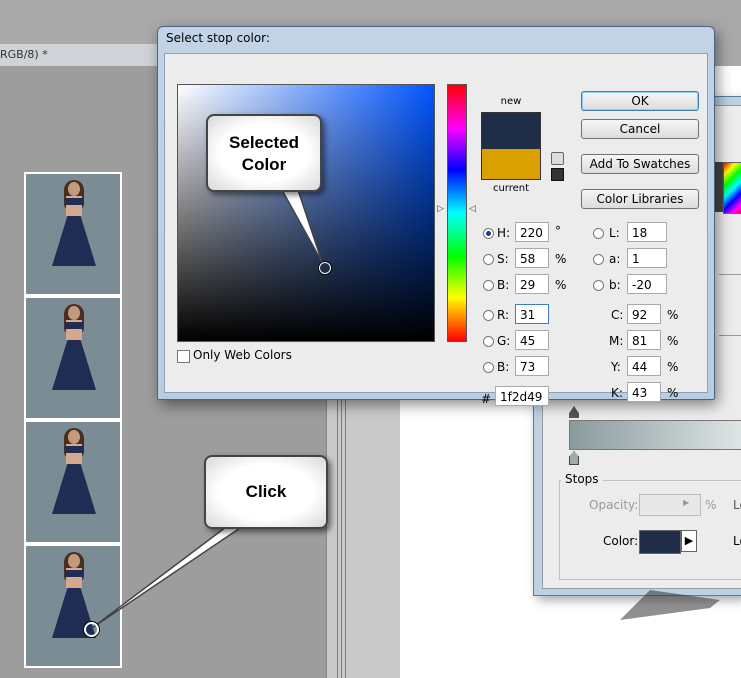 The image size is (741, 678). What do you see at coordinates (264, 153) in the screenshot?
I see `selected-color-callout: Selected Color` at bounding box center [264, 153].